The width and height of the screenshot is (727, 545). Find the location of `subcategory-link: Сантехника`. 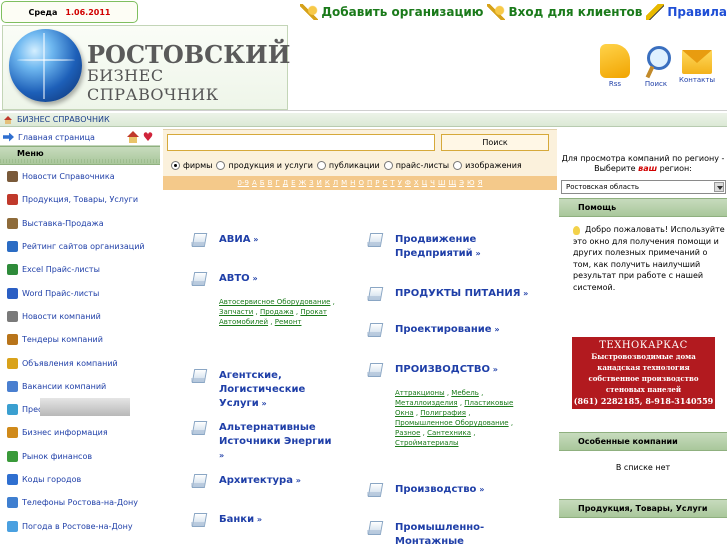

subcategory-link: Сантехника is located at coordinates (449, 433).